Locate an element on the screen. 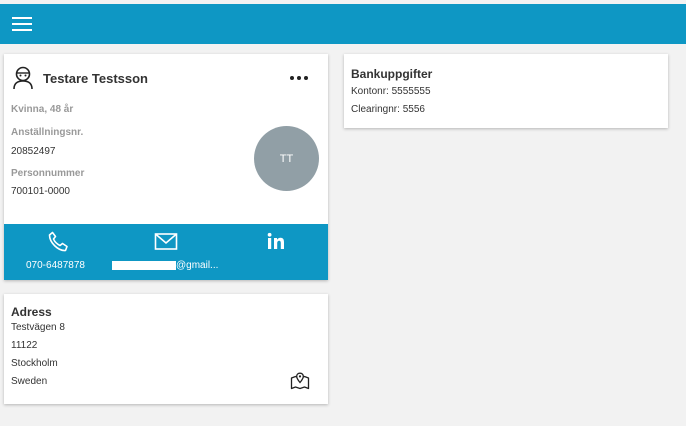 This screenshot has height=426, width=686. map-icon is located at coordinates (300, 381).